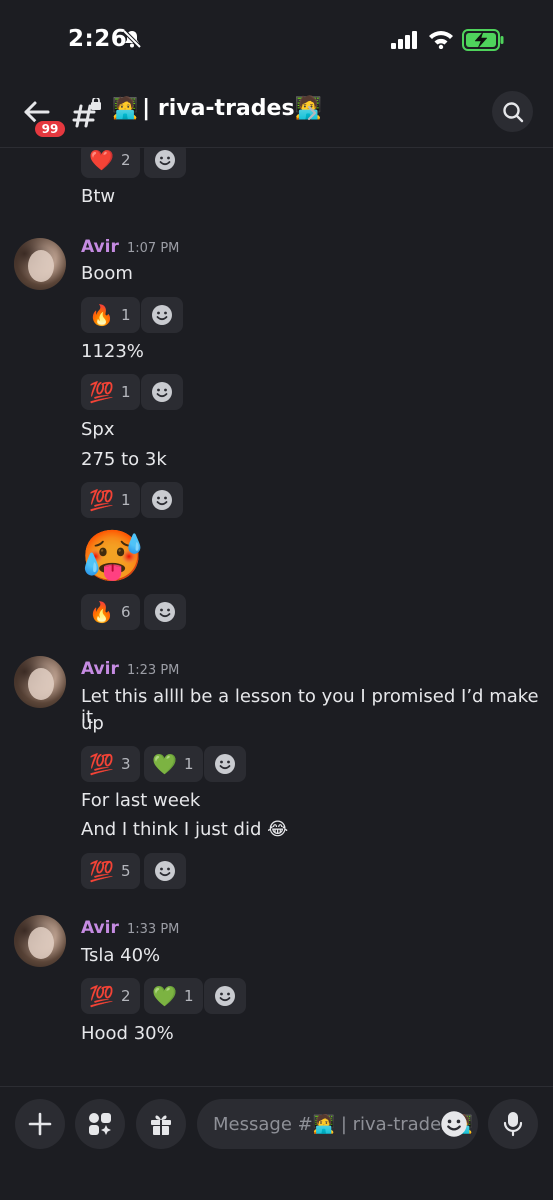  I want to click on channel-name: | riva-trades🧑‍💻, so click(232, 108).